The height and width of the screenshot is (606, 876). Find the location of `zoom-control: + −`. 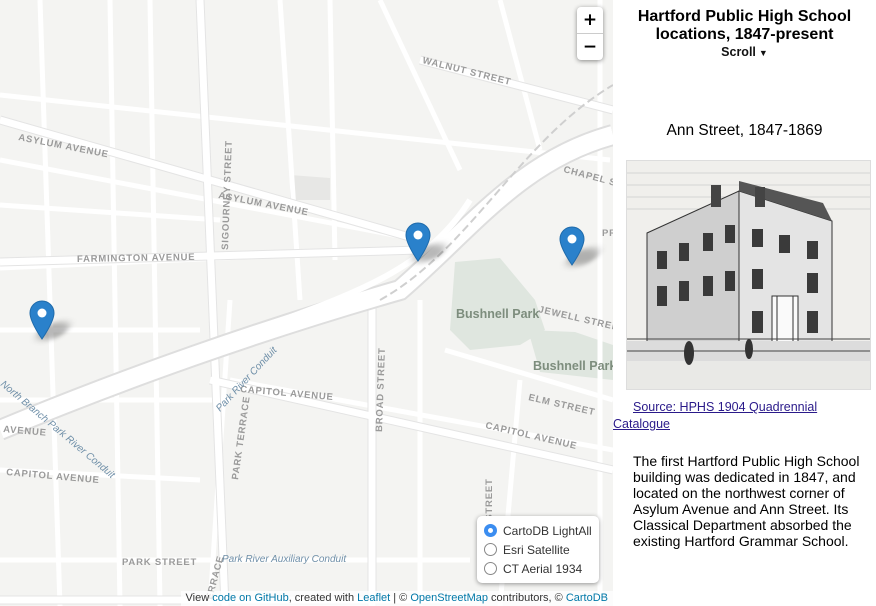

zoom-control: + − is located at coordinates (590, 33).